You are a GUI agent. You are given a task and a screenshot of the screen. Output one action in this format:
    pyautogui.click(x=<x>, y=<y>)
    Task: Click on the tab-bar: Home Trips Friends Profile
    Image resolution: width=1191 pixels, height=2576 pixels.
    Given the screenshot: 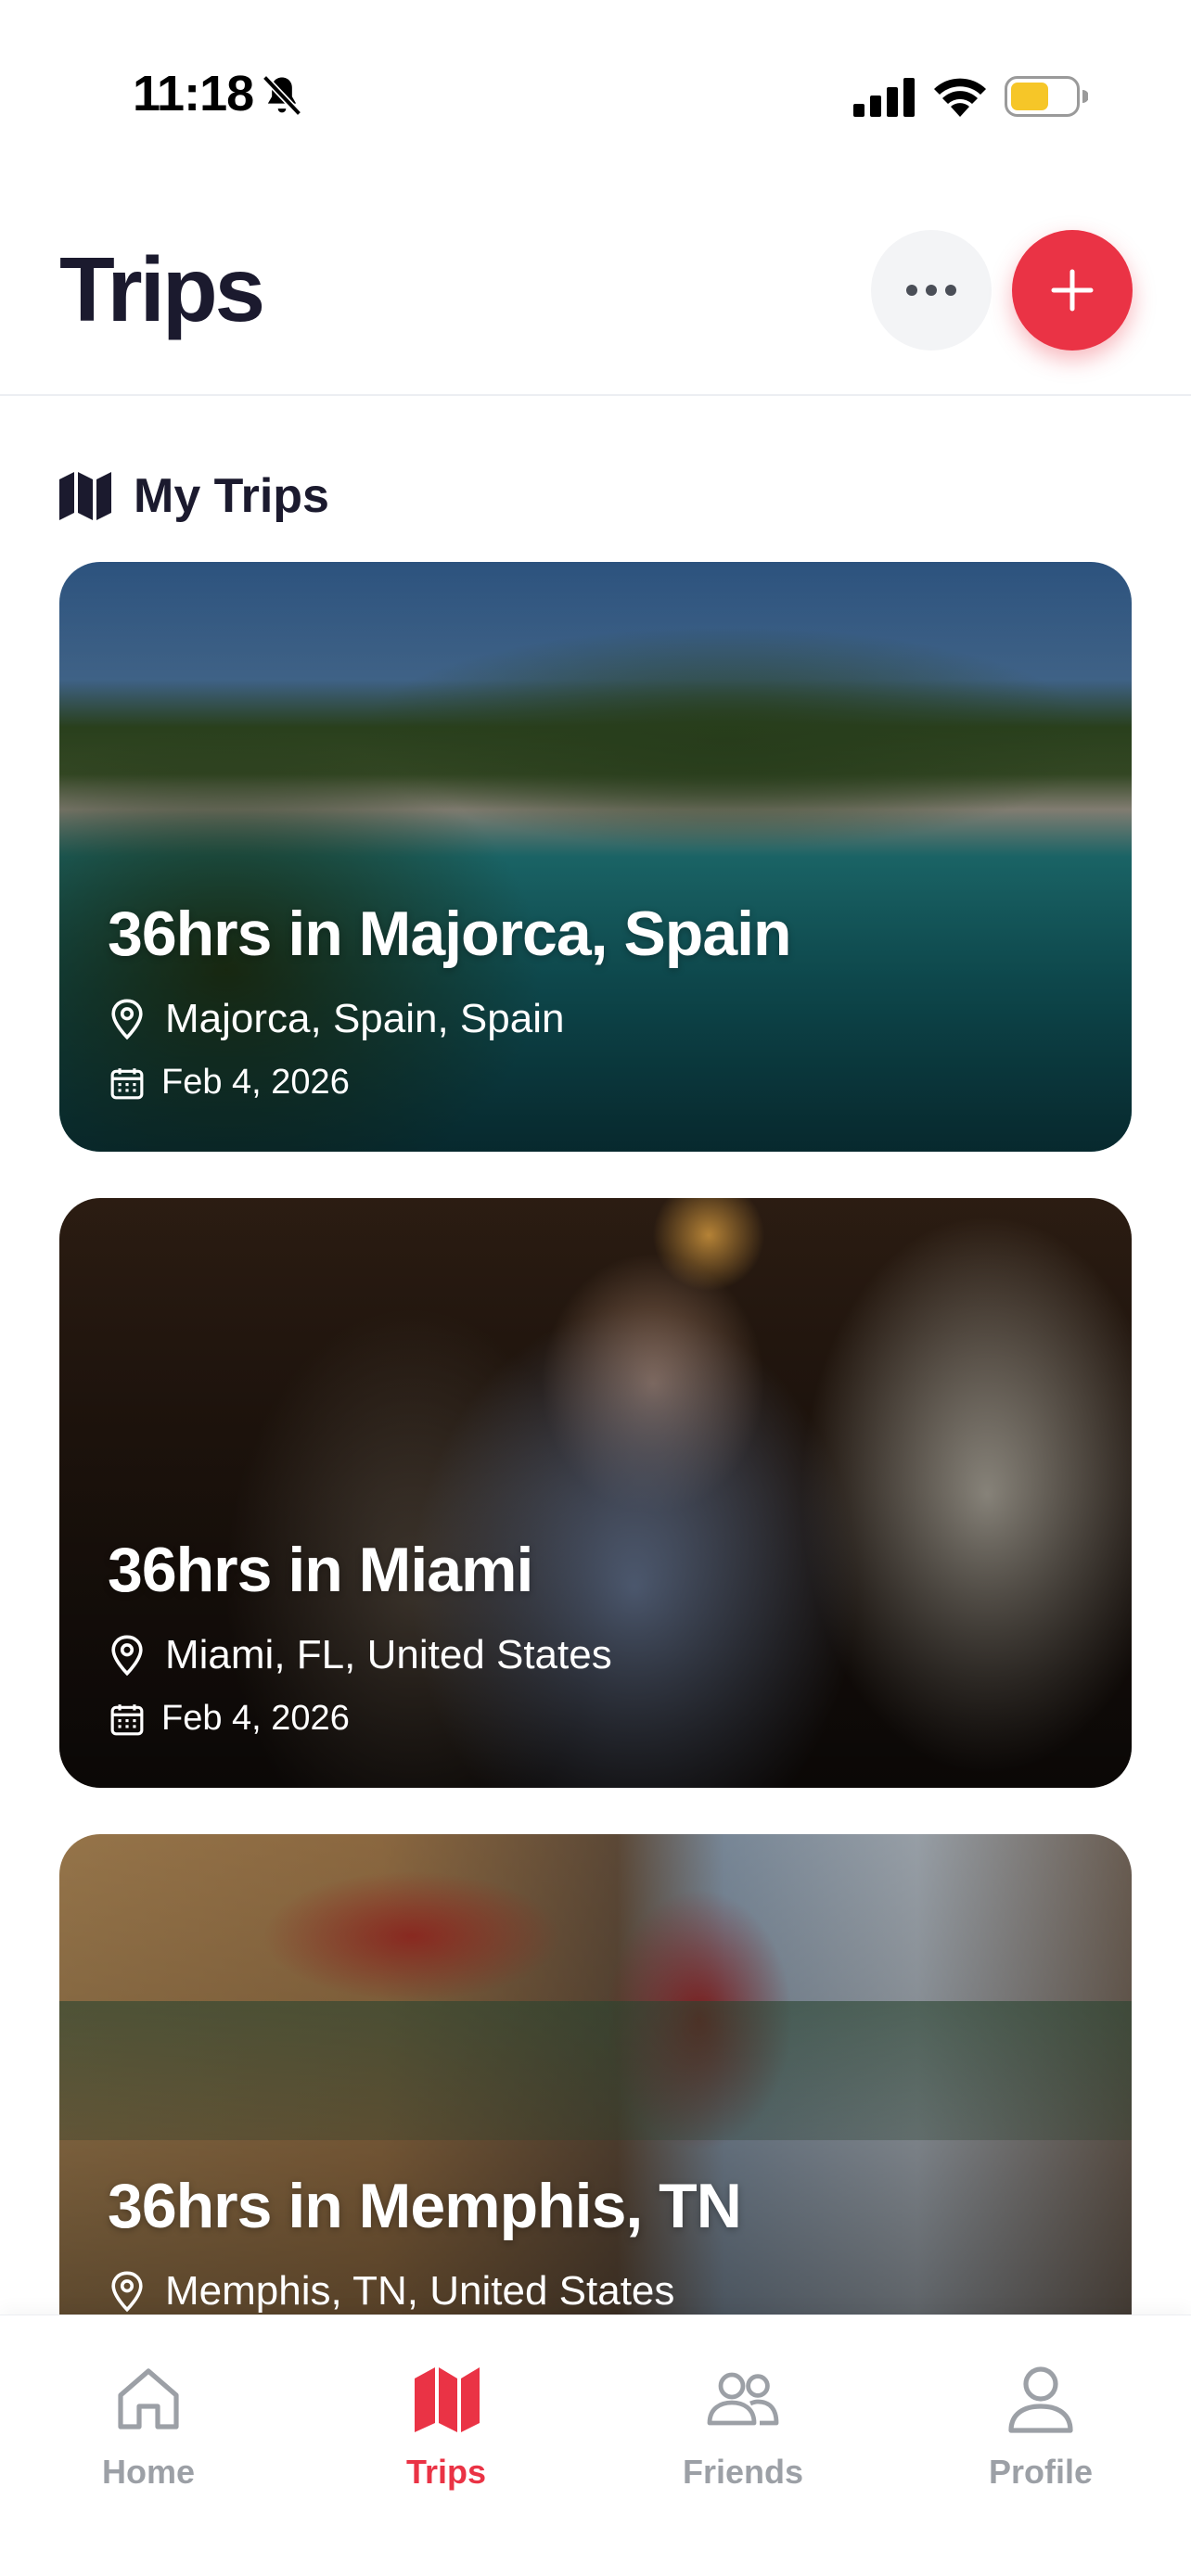 What is the action you would take?
    pyautogui.click(x=595, y=2446)
    